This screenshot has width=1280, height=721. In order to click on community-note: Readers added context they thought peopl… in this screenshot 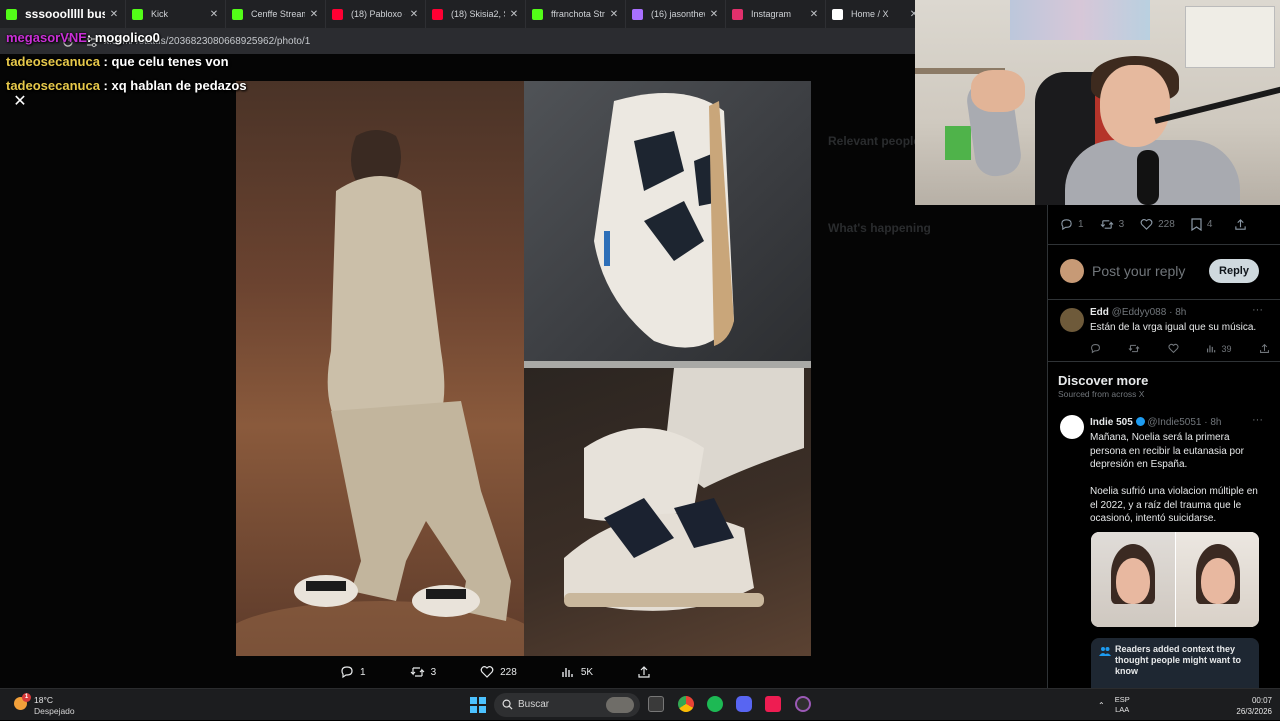, I will do `click(1175, 663)`.